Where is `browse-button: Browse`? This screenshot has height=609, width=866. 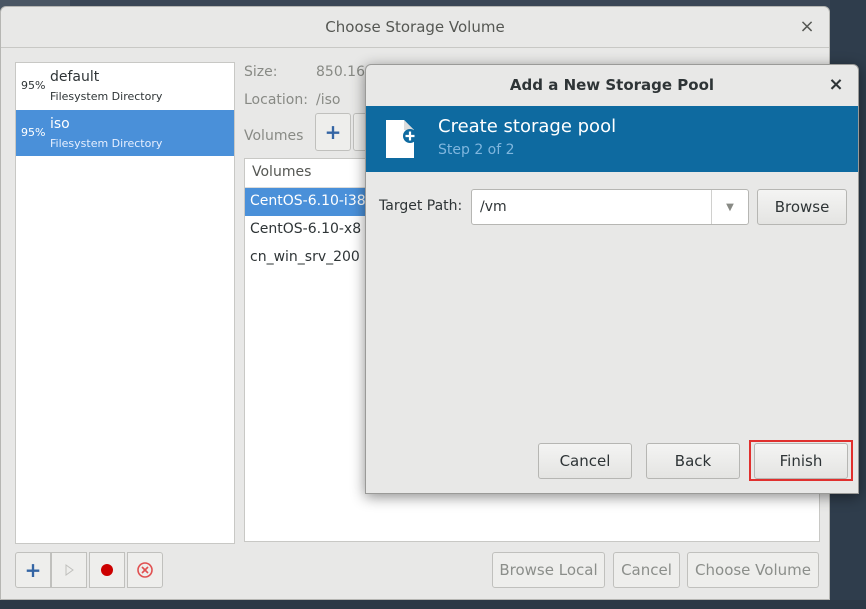
browse-button: Browse is located at coordinates (802, 207).